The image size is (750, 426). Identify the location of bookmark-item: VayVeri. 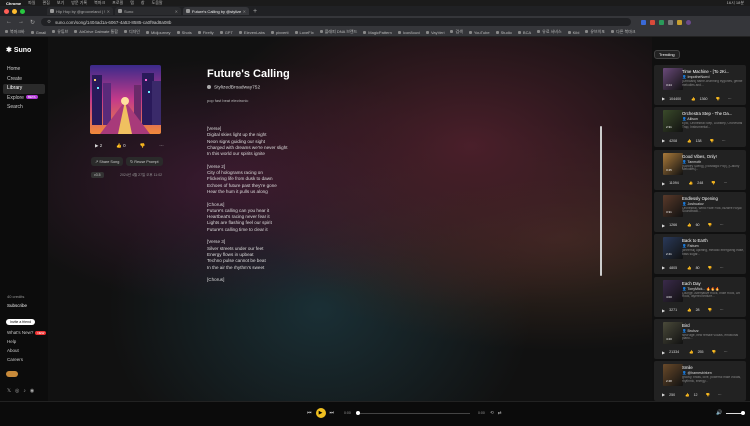
(435, 32).